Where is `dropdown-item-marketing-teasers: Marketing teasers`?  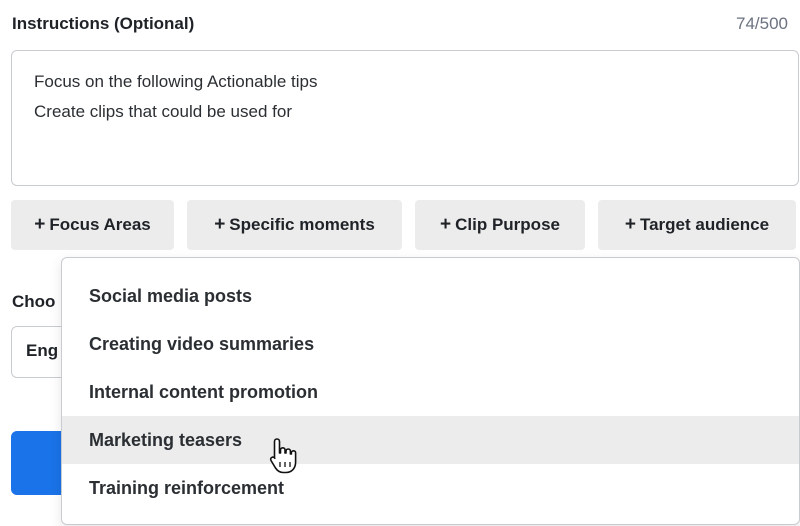 dropdown-item-marketing-teasers: Marketing teasers is located at coordinates (430, 440).